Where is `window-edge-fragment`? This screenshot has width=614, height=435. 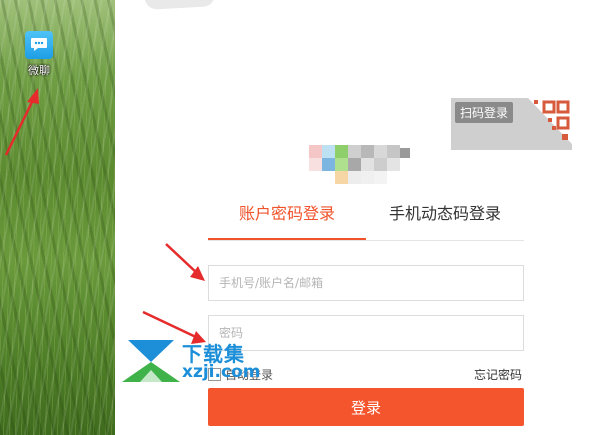 window-edge-fragment is located at coordinates (180, 5).